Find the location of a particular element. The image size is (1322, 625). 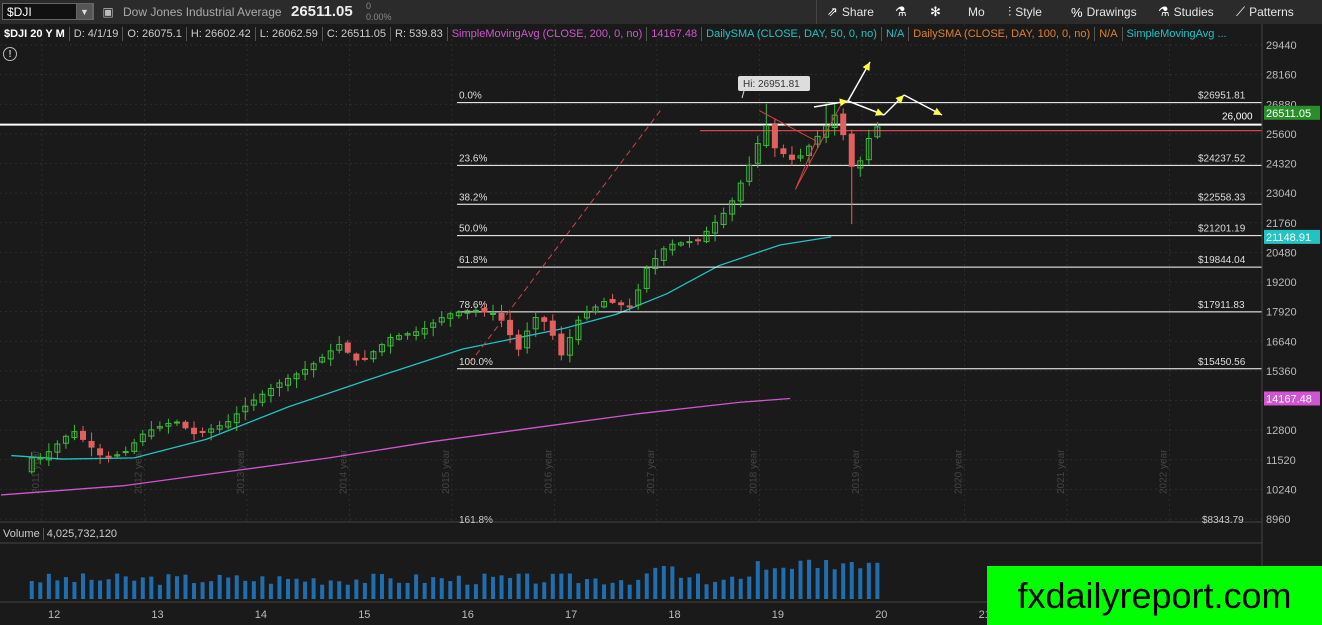

price-tick-label: 21760 is located at coordinates (1281, 224).